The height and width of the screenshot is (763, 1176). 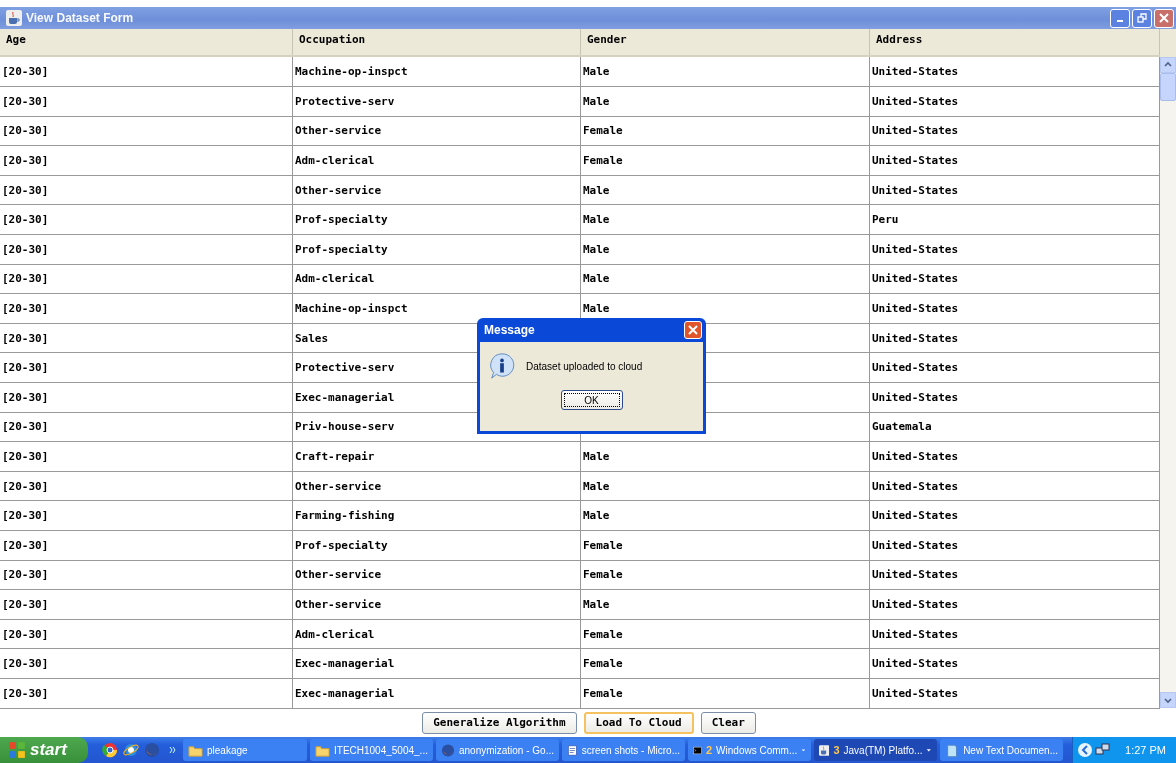 What do you see at coordinates (437, 515) in the screenshot?
I see `table-cell: Farming-fishing` at bounding box center [437, 515].